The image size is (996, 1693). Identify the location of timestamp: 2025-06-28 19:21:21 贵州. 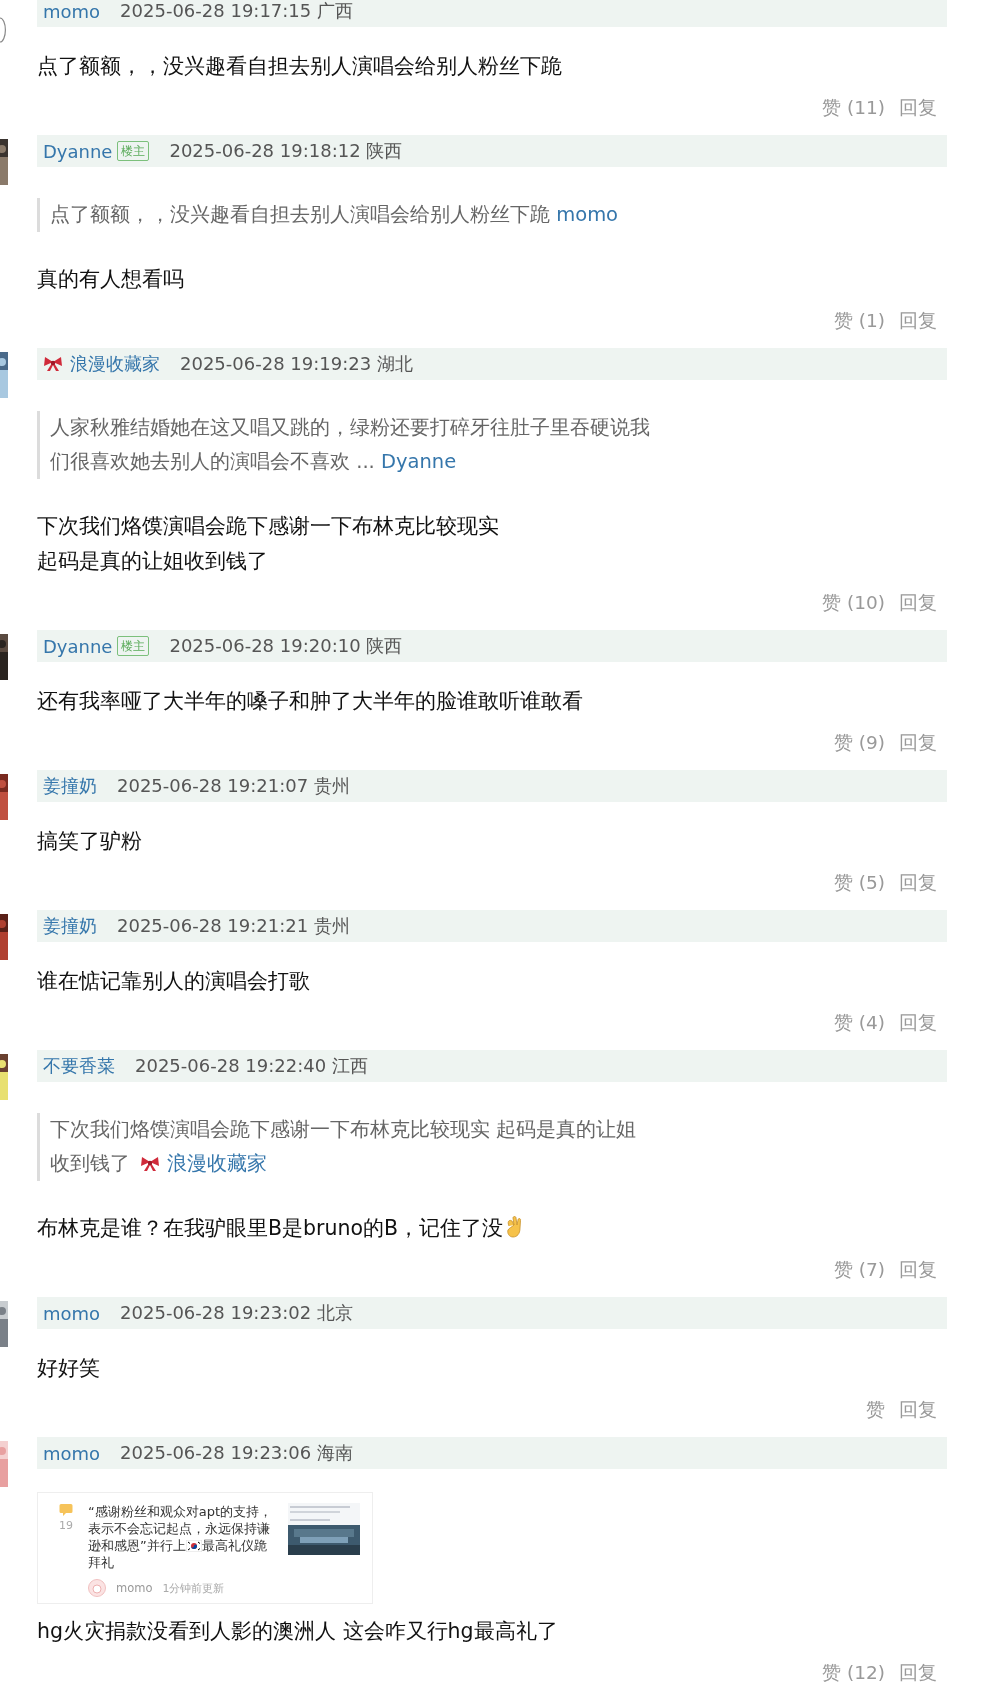
(233, 926).